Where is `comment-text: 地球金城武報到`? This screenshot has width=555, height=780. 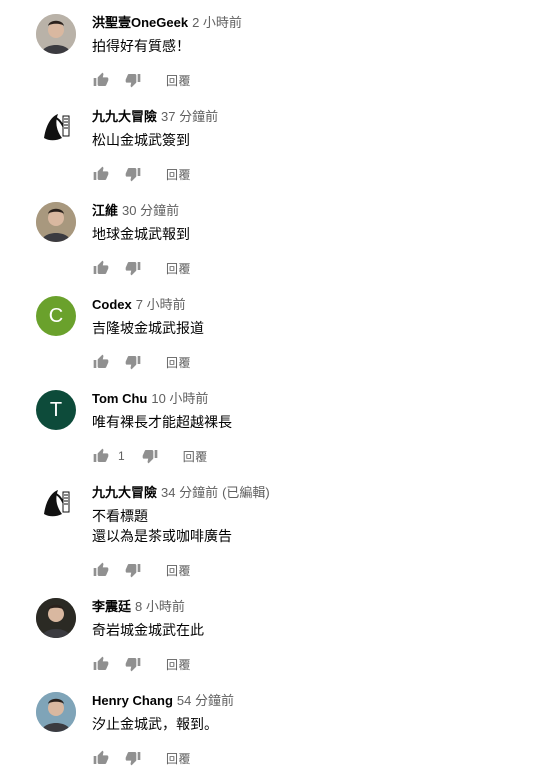 comment-text: 地球金城武報到 is located at coordinates (318, 234).